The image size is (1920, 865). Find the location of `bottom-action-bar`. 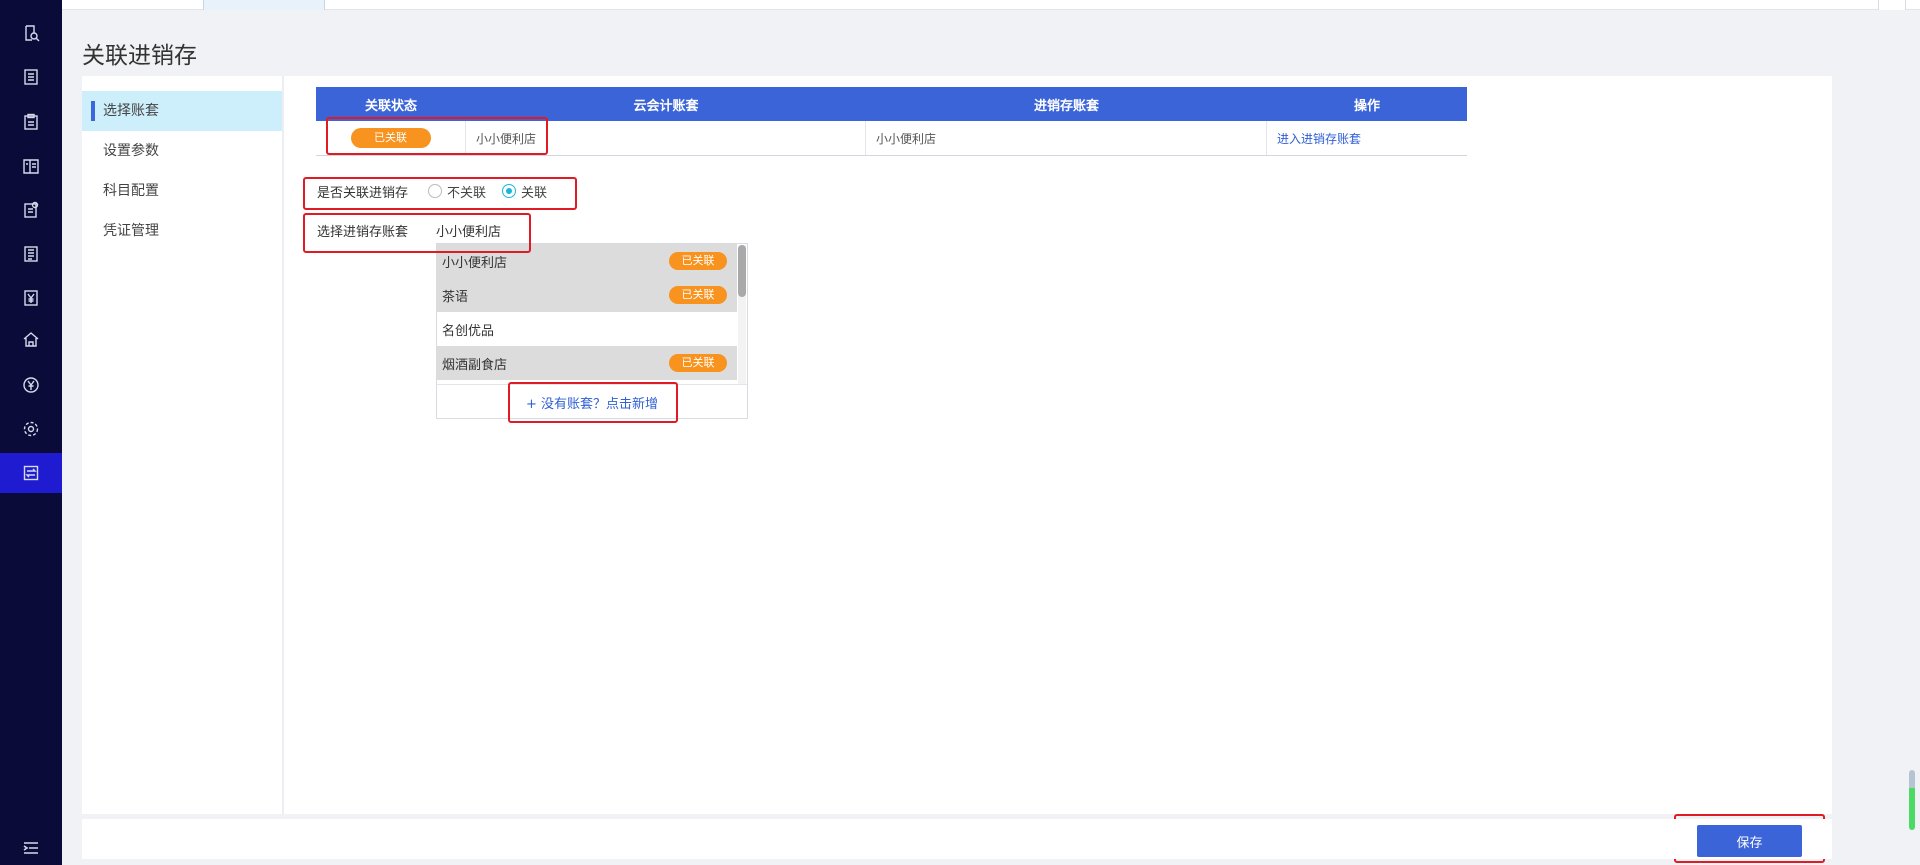

bottom-action-bar is located at coordinates (957, 839).